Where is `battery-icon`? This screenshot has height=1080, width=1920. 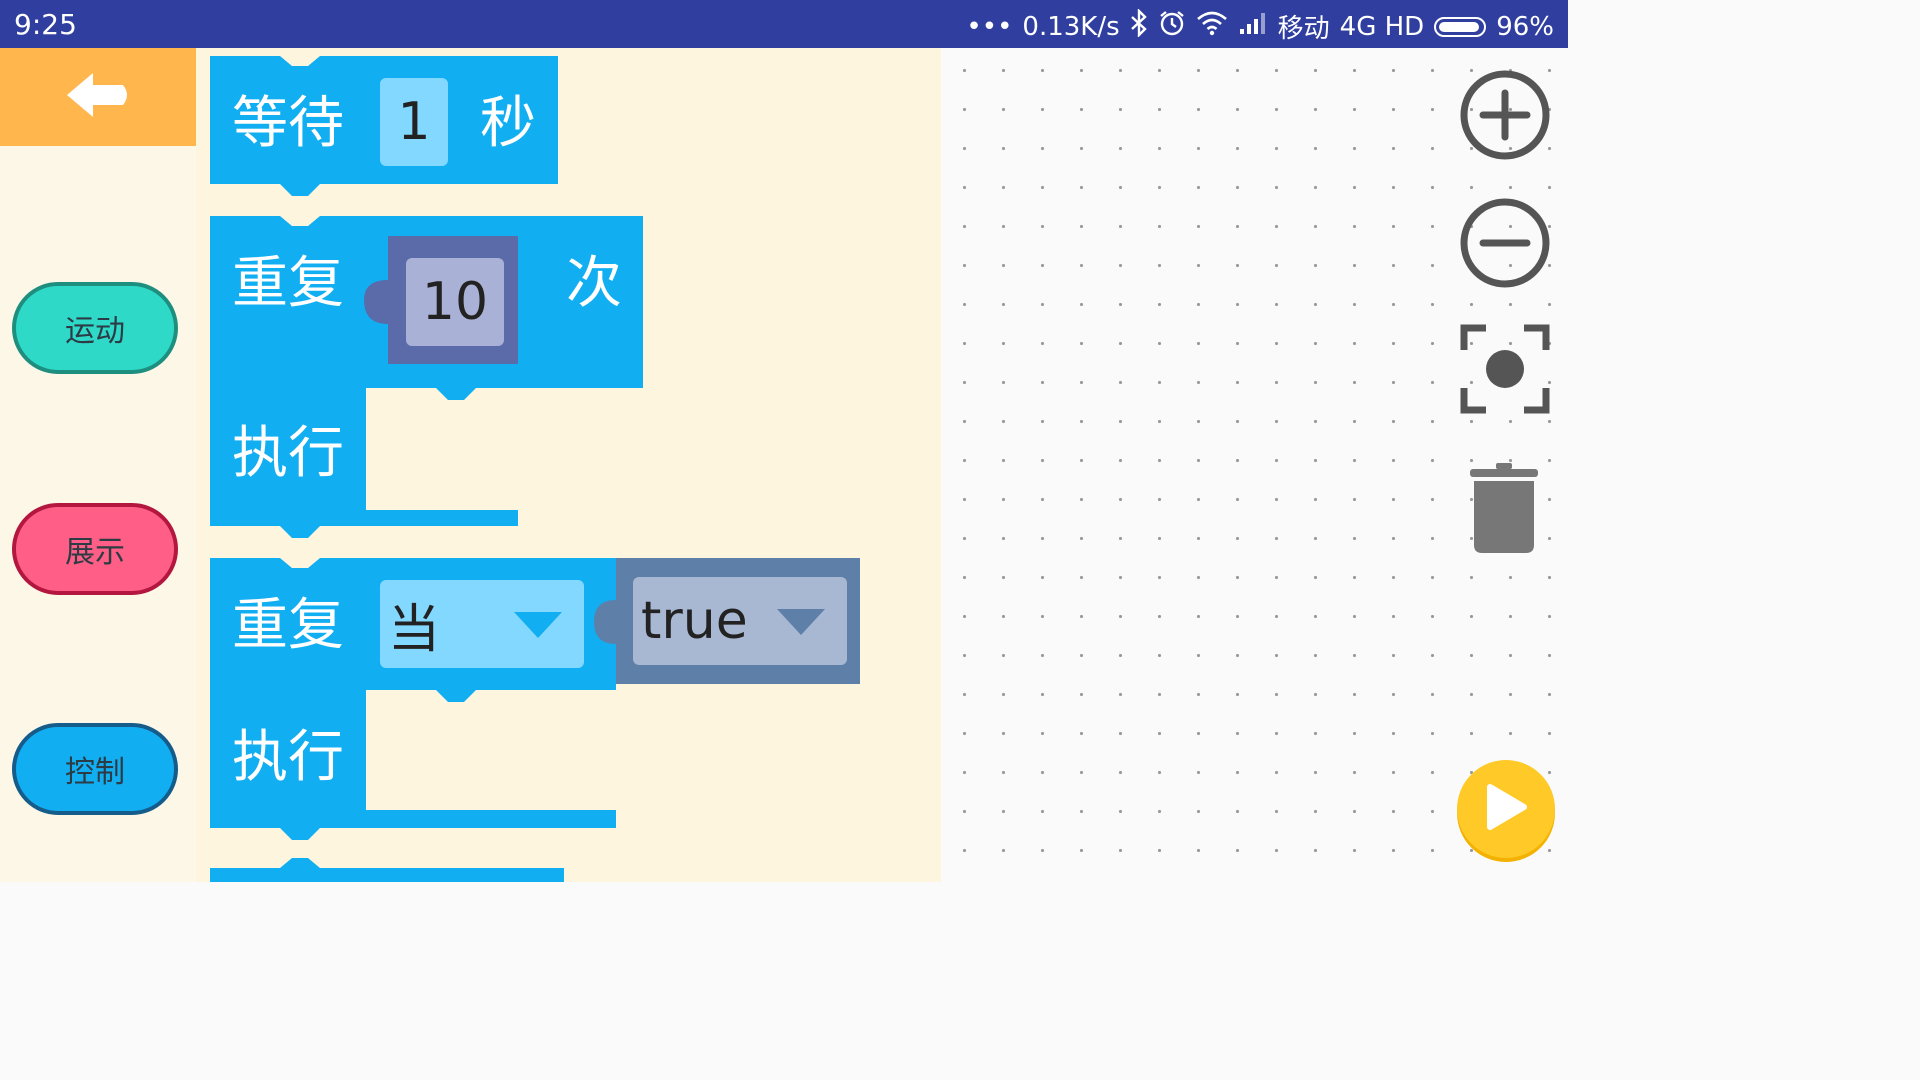
battery-icon is located at coordinates (1460, 26).